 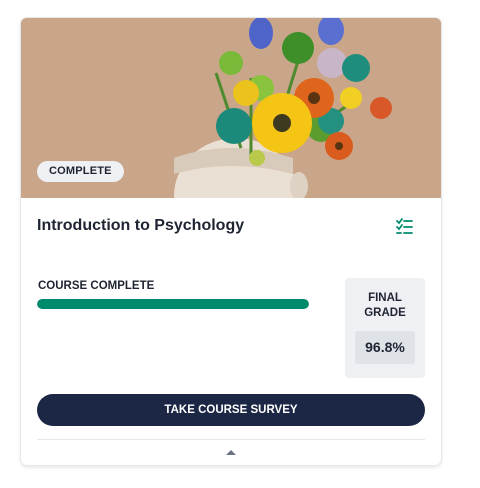 What do you see at coordinates (385, 305) in the screenshot?
I see `final-grade-label: FINAL GRADE` at bounding box center [385, 305].